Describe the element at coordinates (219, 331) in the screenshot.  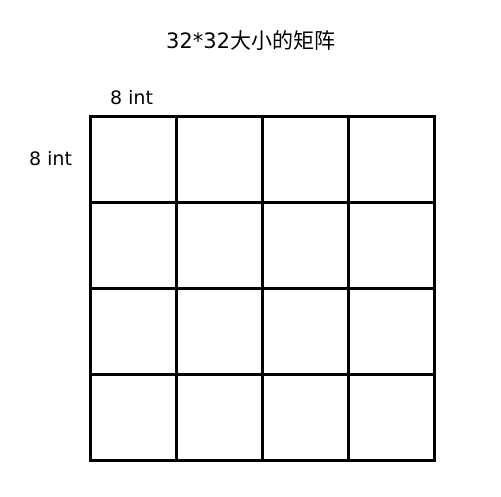
I see `matrix-block-r2-c1` at that location.